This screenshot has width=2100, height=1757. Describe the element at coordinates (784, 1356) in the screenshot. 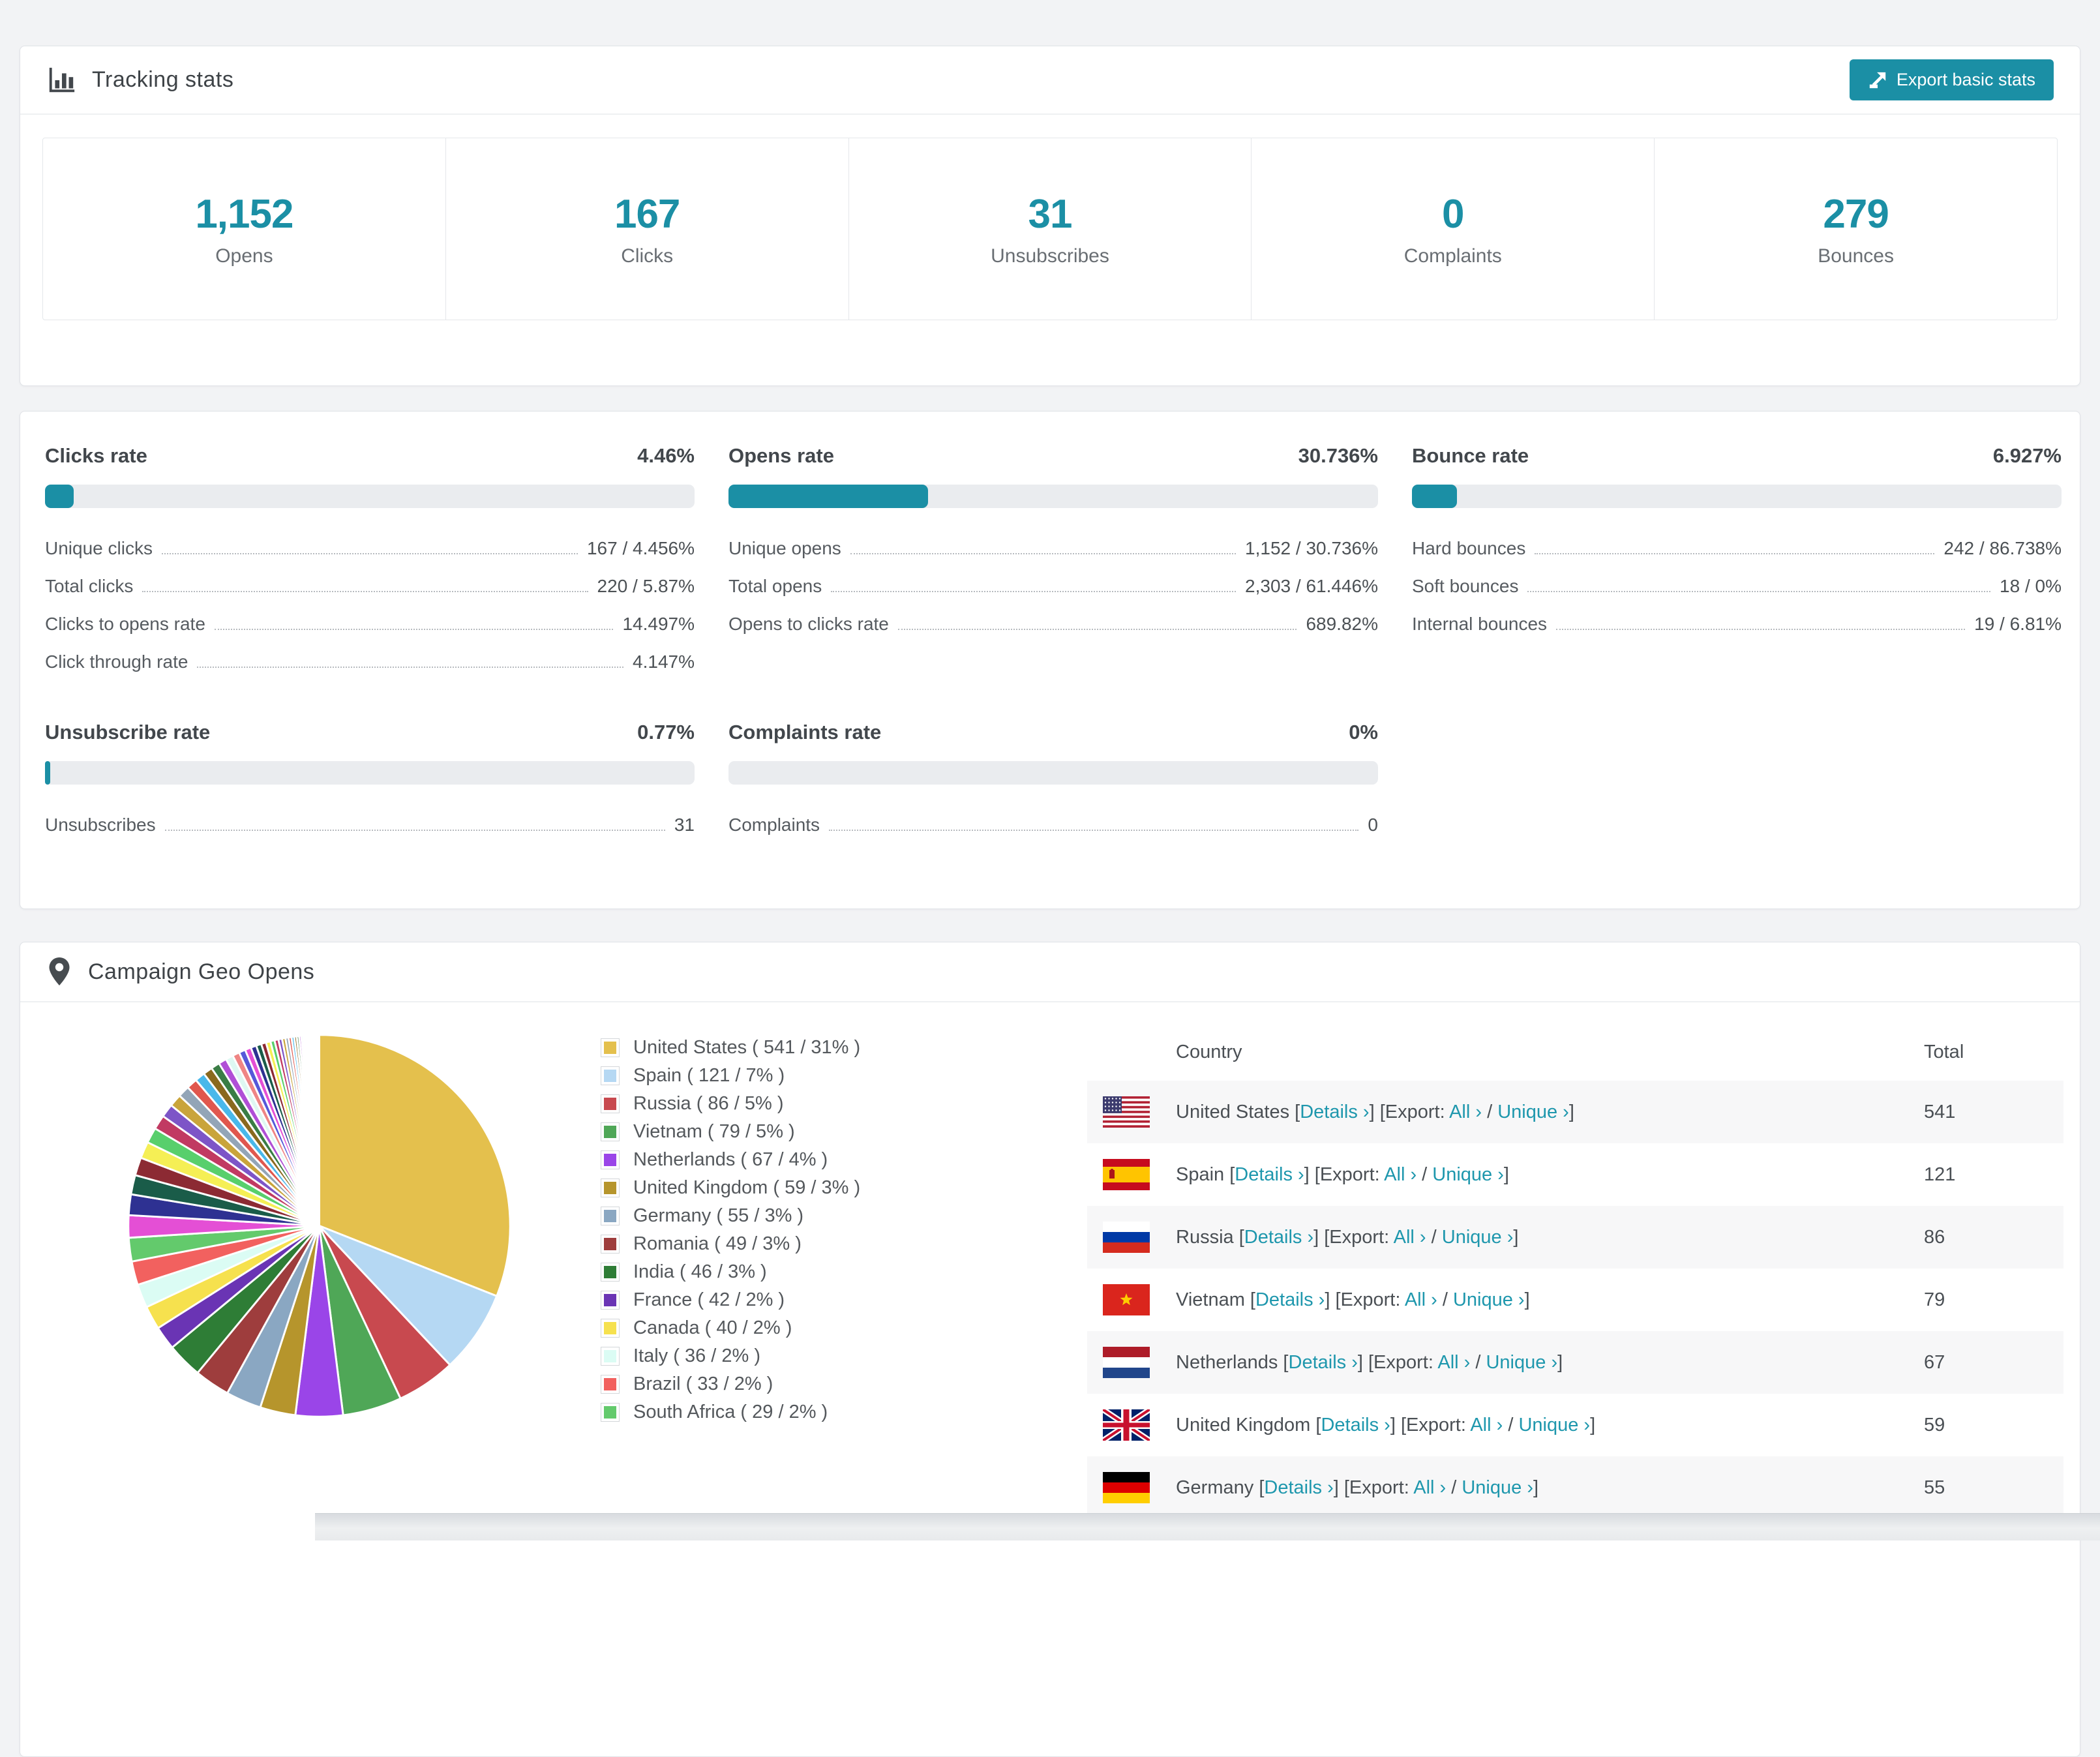

I see `legend-item-italy: Italy ( 36 / 2% )` at that location.